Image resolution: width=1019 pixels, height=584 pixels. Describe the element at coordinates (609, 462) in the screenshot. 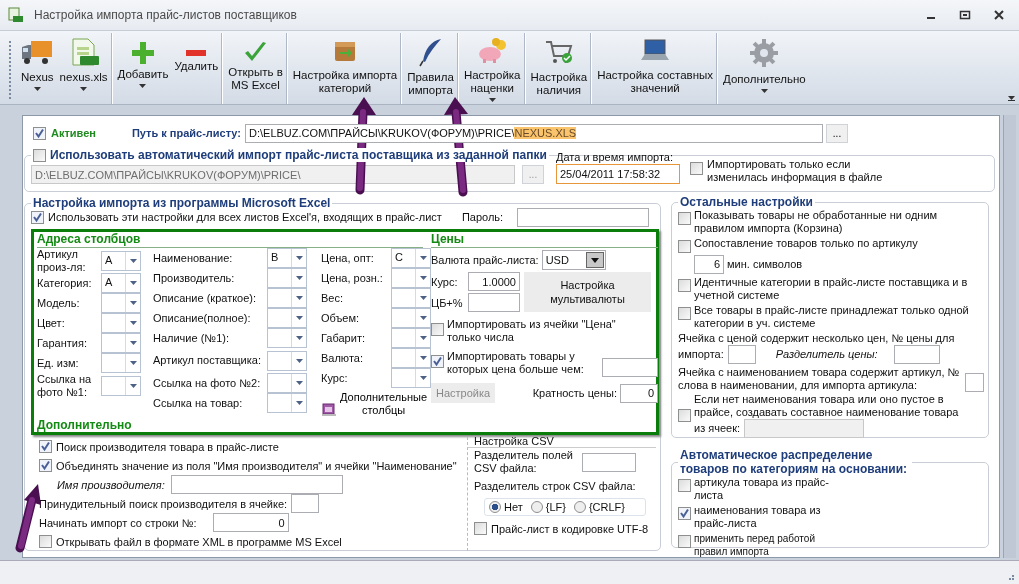

I see `separator-field` at that location.